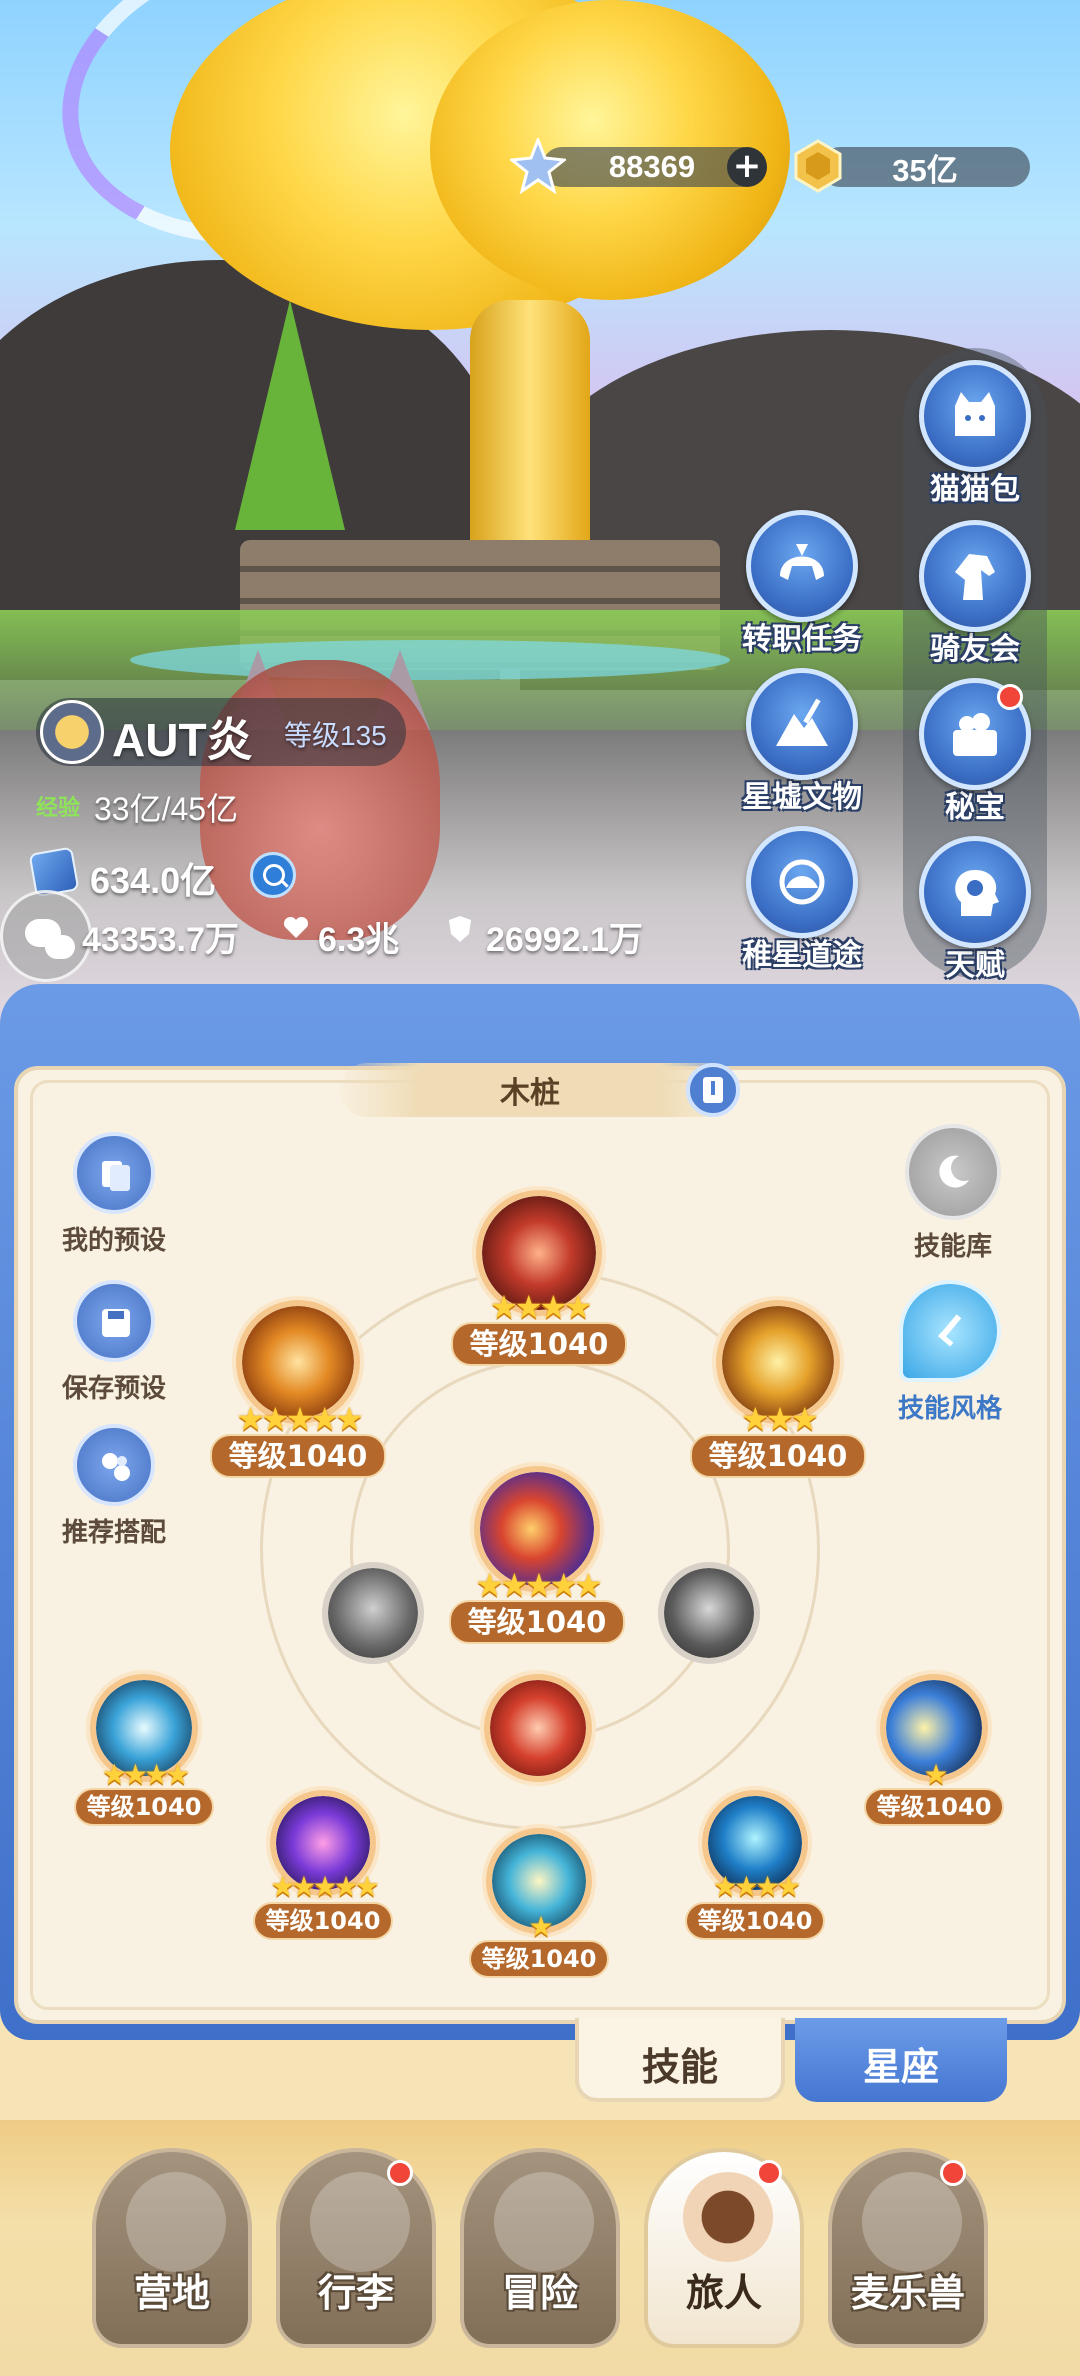 The width and height of the screenshot is (1080, 2376). What do you see at coordinates (430, 660) in the screenshot?
I see `water-stream` at bounding box center [430, 660].